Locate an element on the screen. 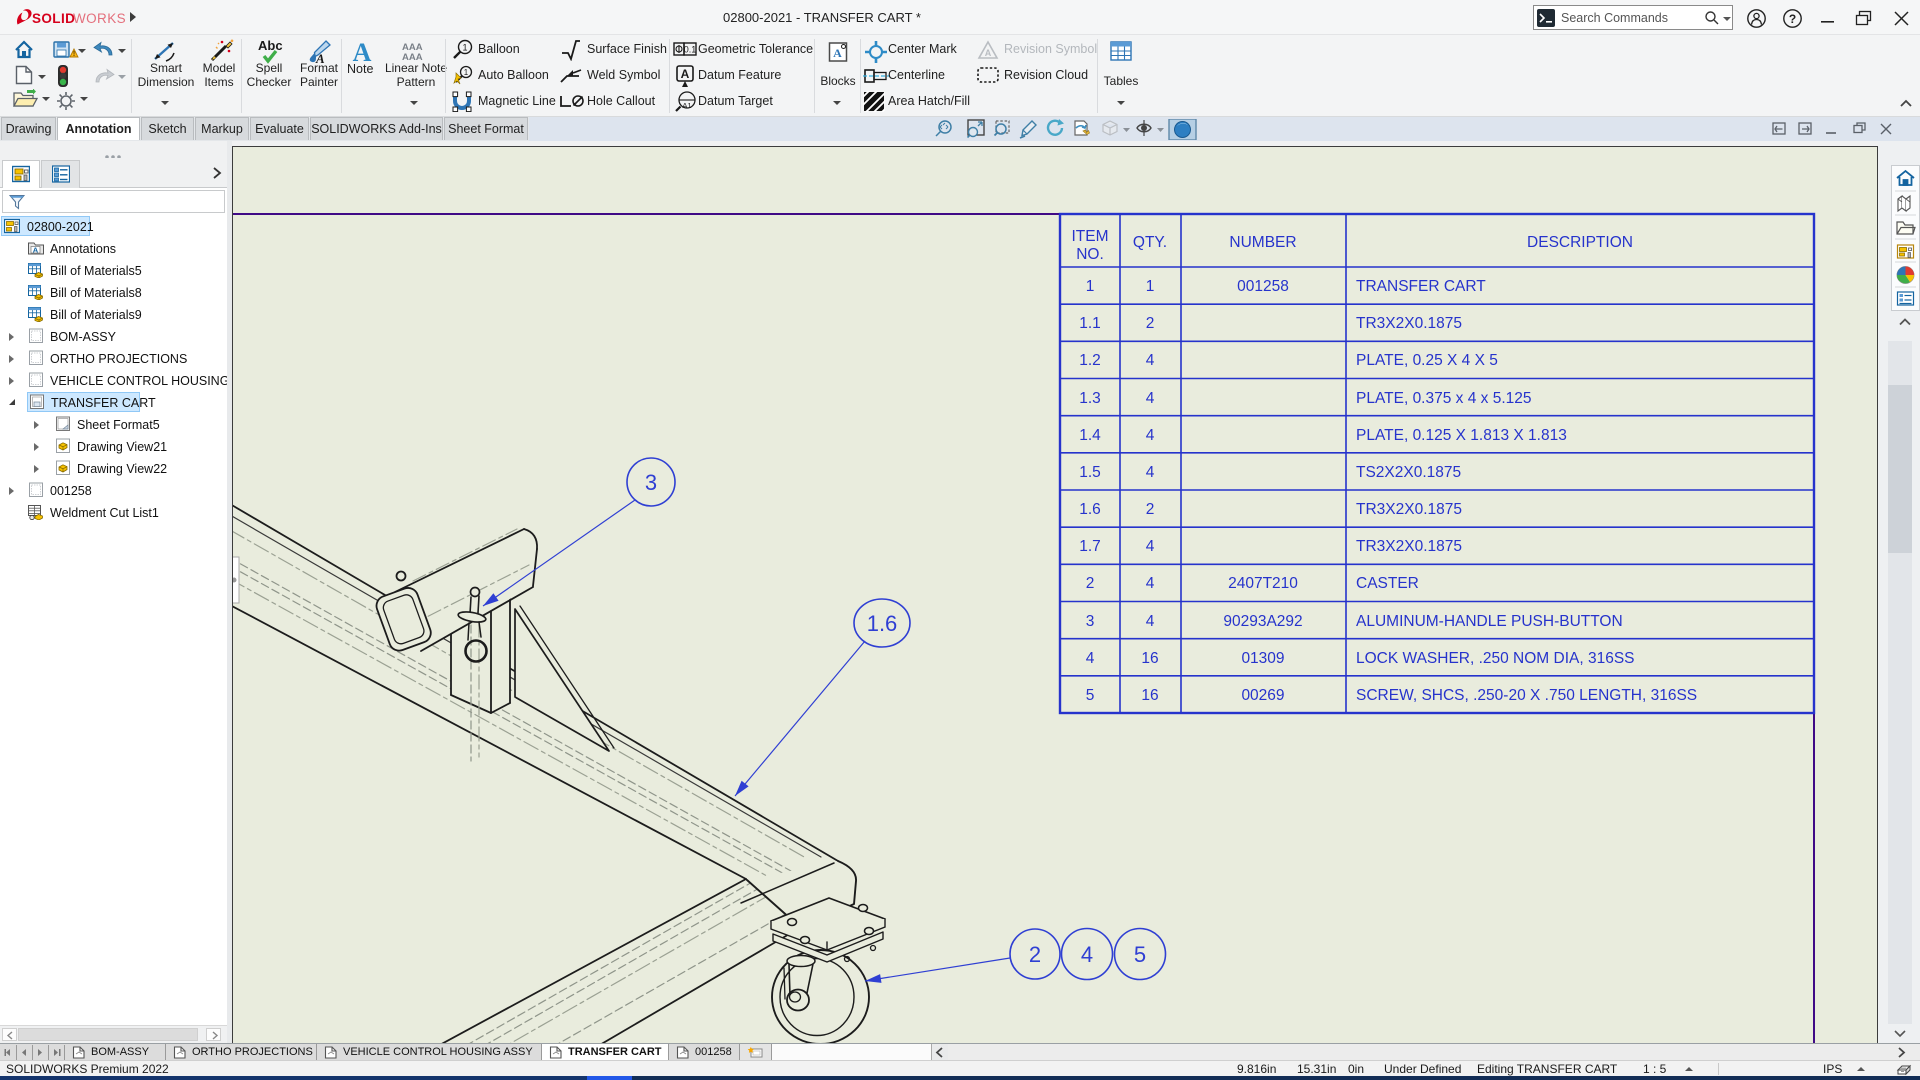 The height and width of the screenshot is (1080, 1920). svg-text: 1.7 is located at coordinates (1090, 546).